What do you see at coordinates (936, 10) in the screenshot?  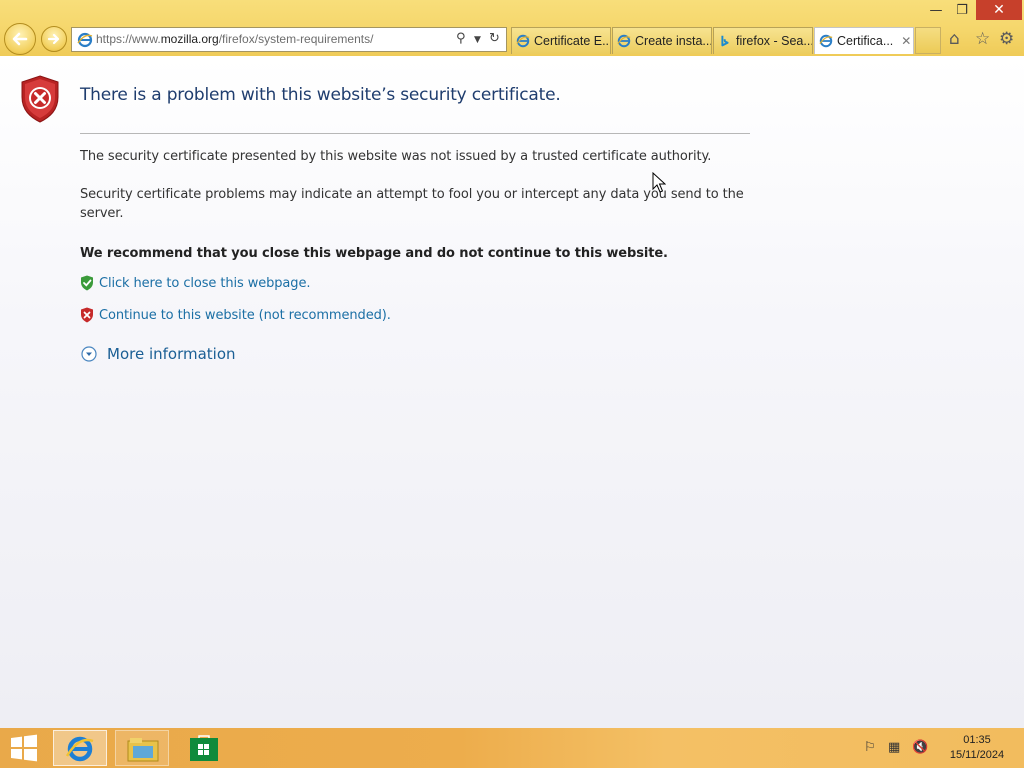 I see `minimize-button: —` at bounding box center [936, 10].